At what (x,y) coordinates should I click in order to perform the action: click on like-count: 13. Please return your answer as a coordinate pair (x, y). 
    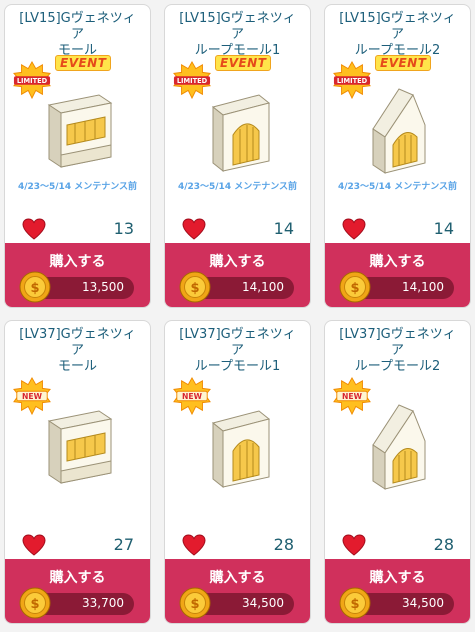
    Looking at the image, I should click on (123, 228).